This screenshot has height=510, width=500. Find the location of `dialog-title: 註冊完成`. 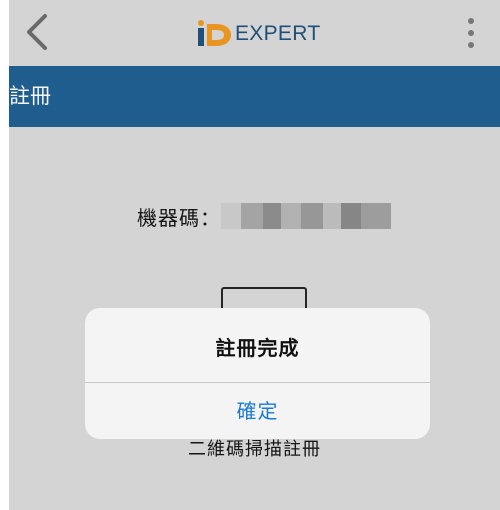

dialog-title: 註冊完成 is located at coordinates (257, 348).